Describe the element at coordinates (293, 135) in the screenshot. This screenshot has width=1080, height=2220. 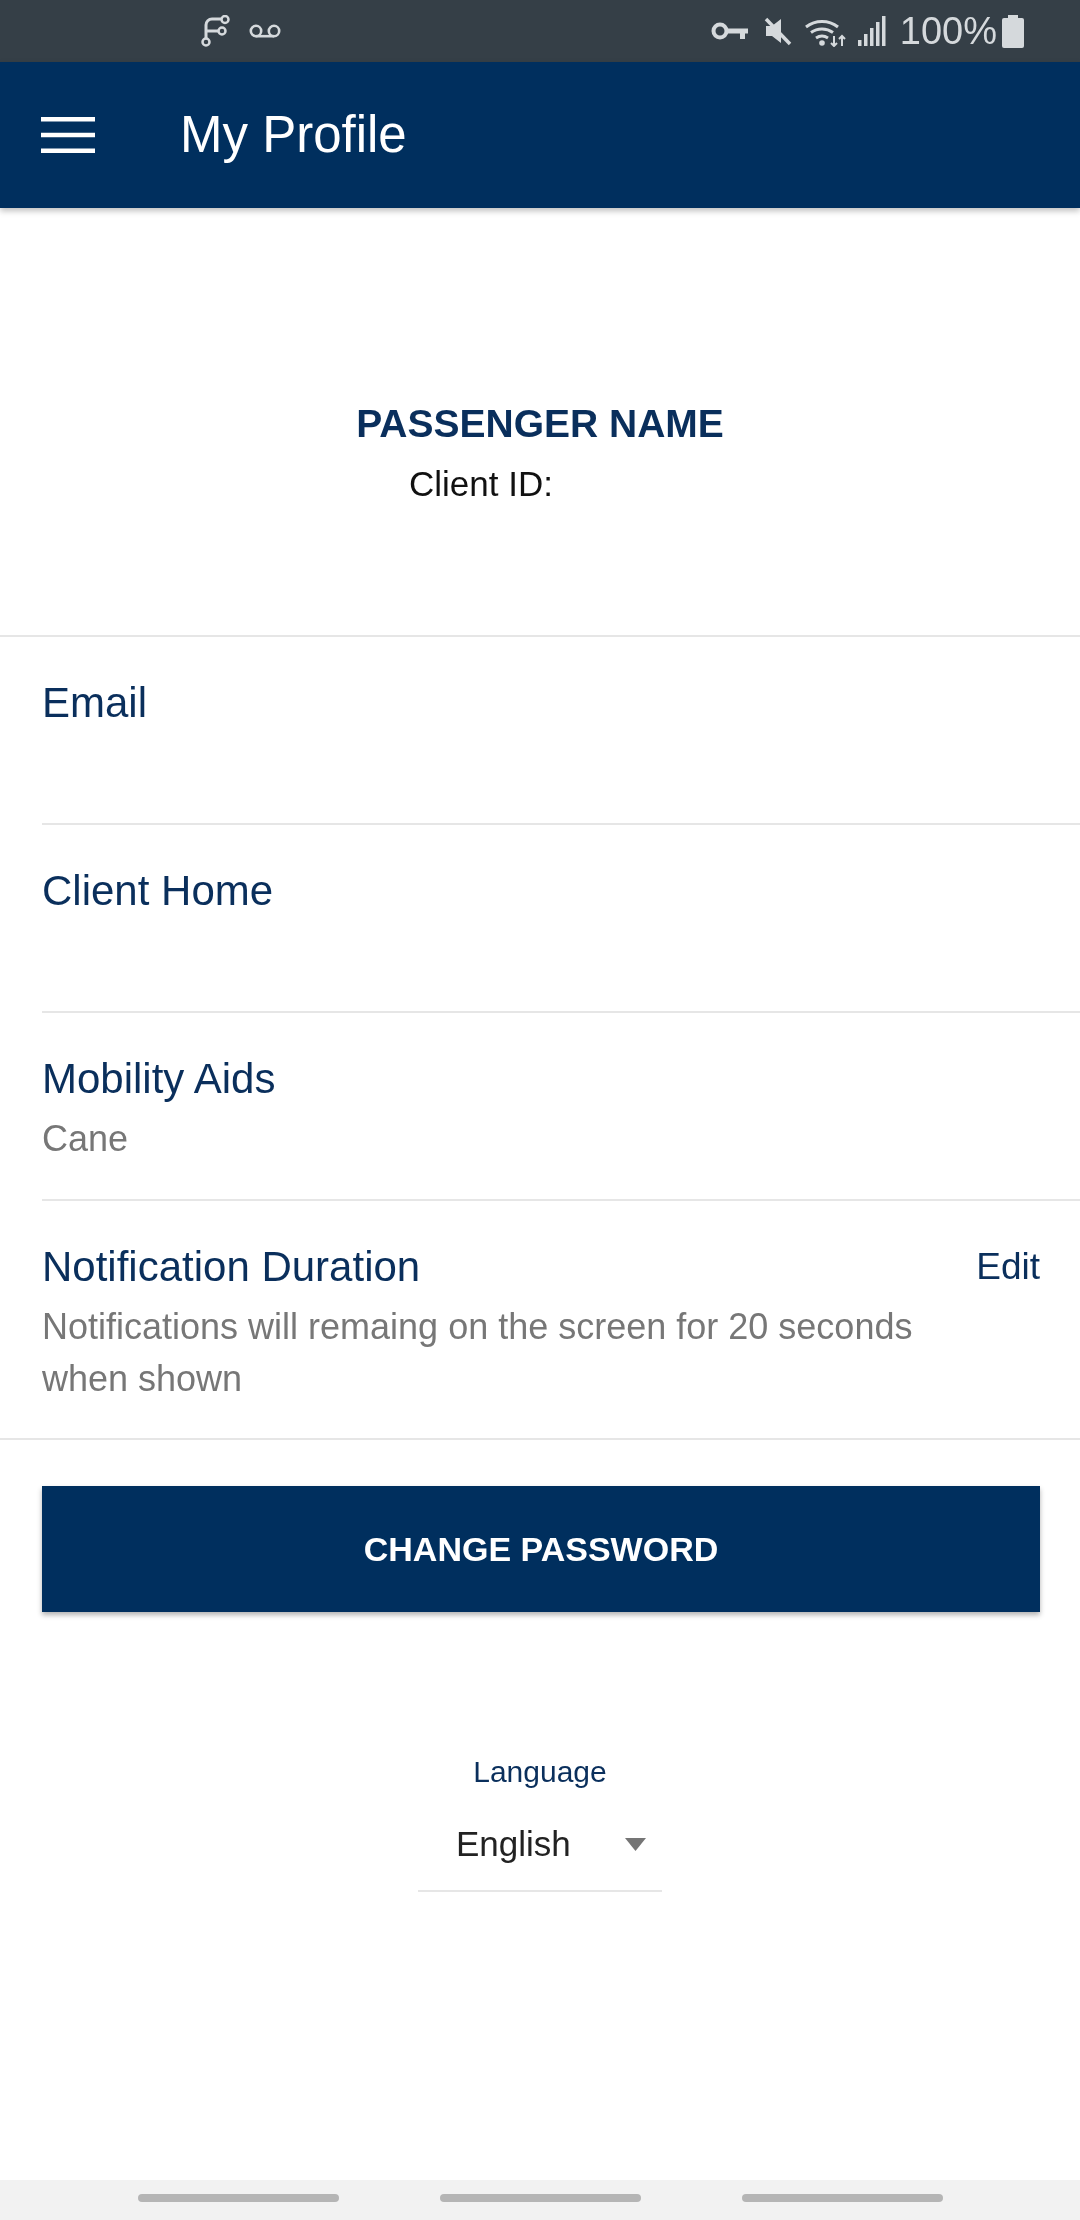
I see `screen-title: My Profile` at that location.